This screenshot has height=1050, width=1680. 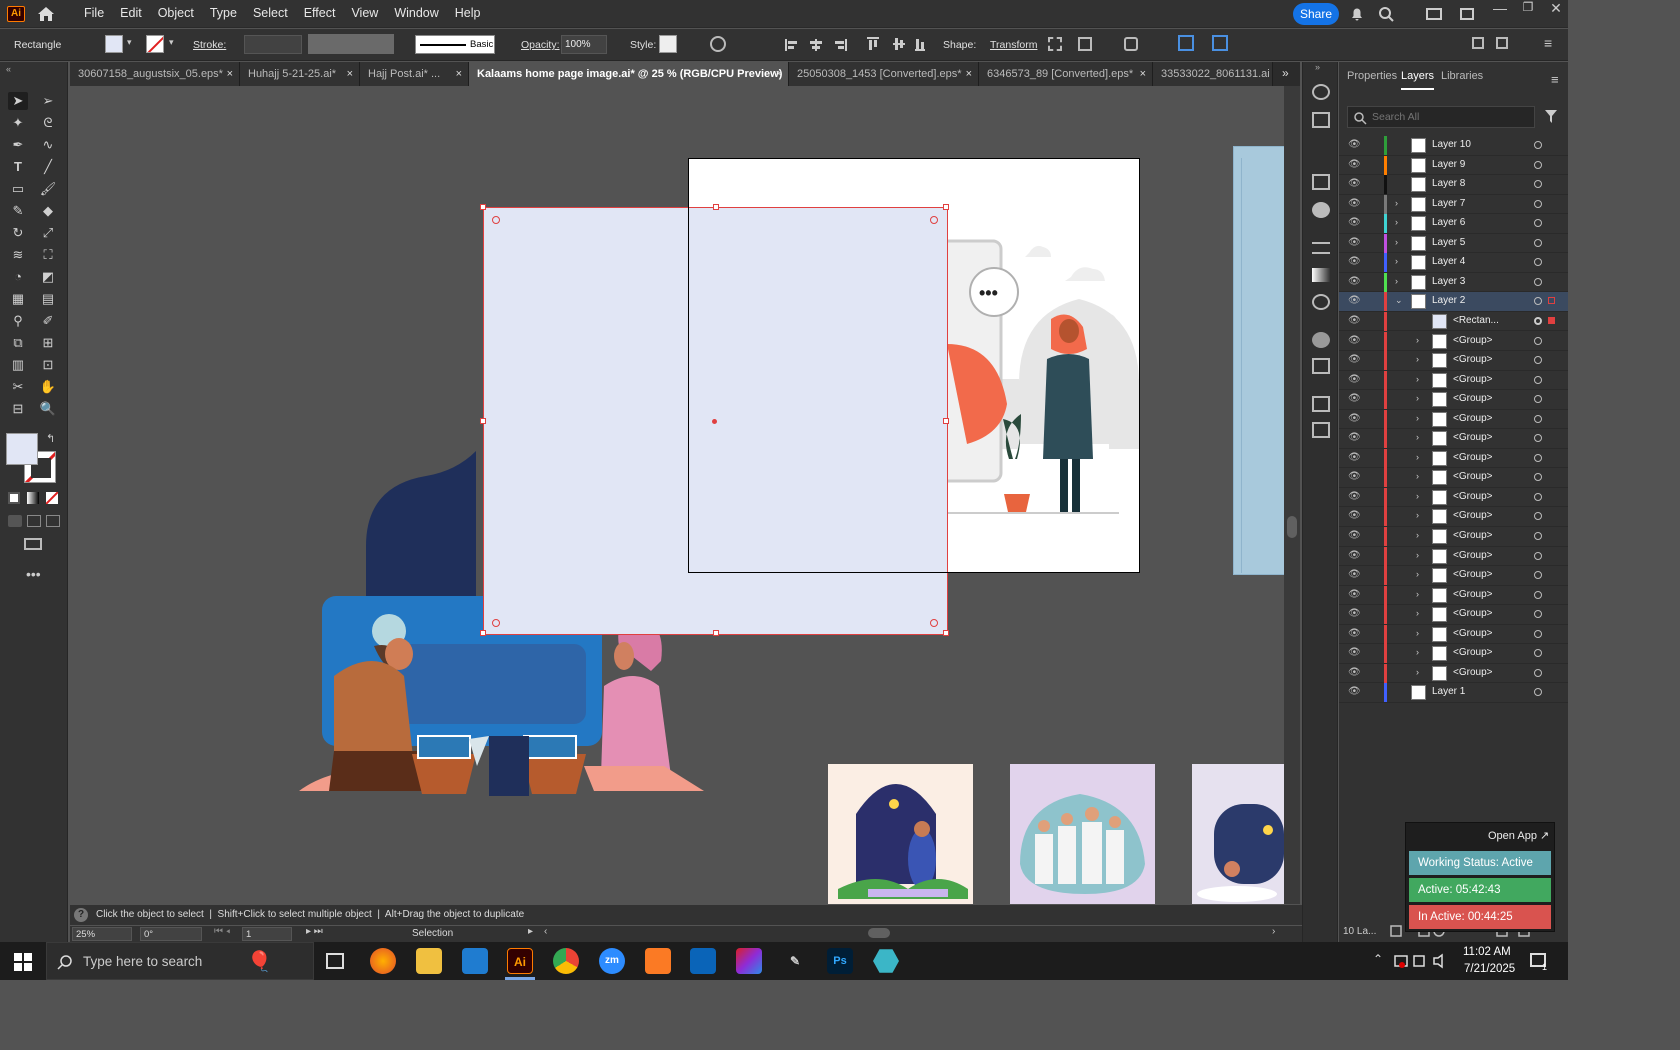 I want to click on fill-swatch, so click(x=114, y=44).